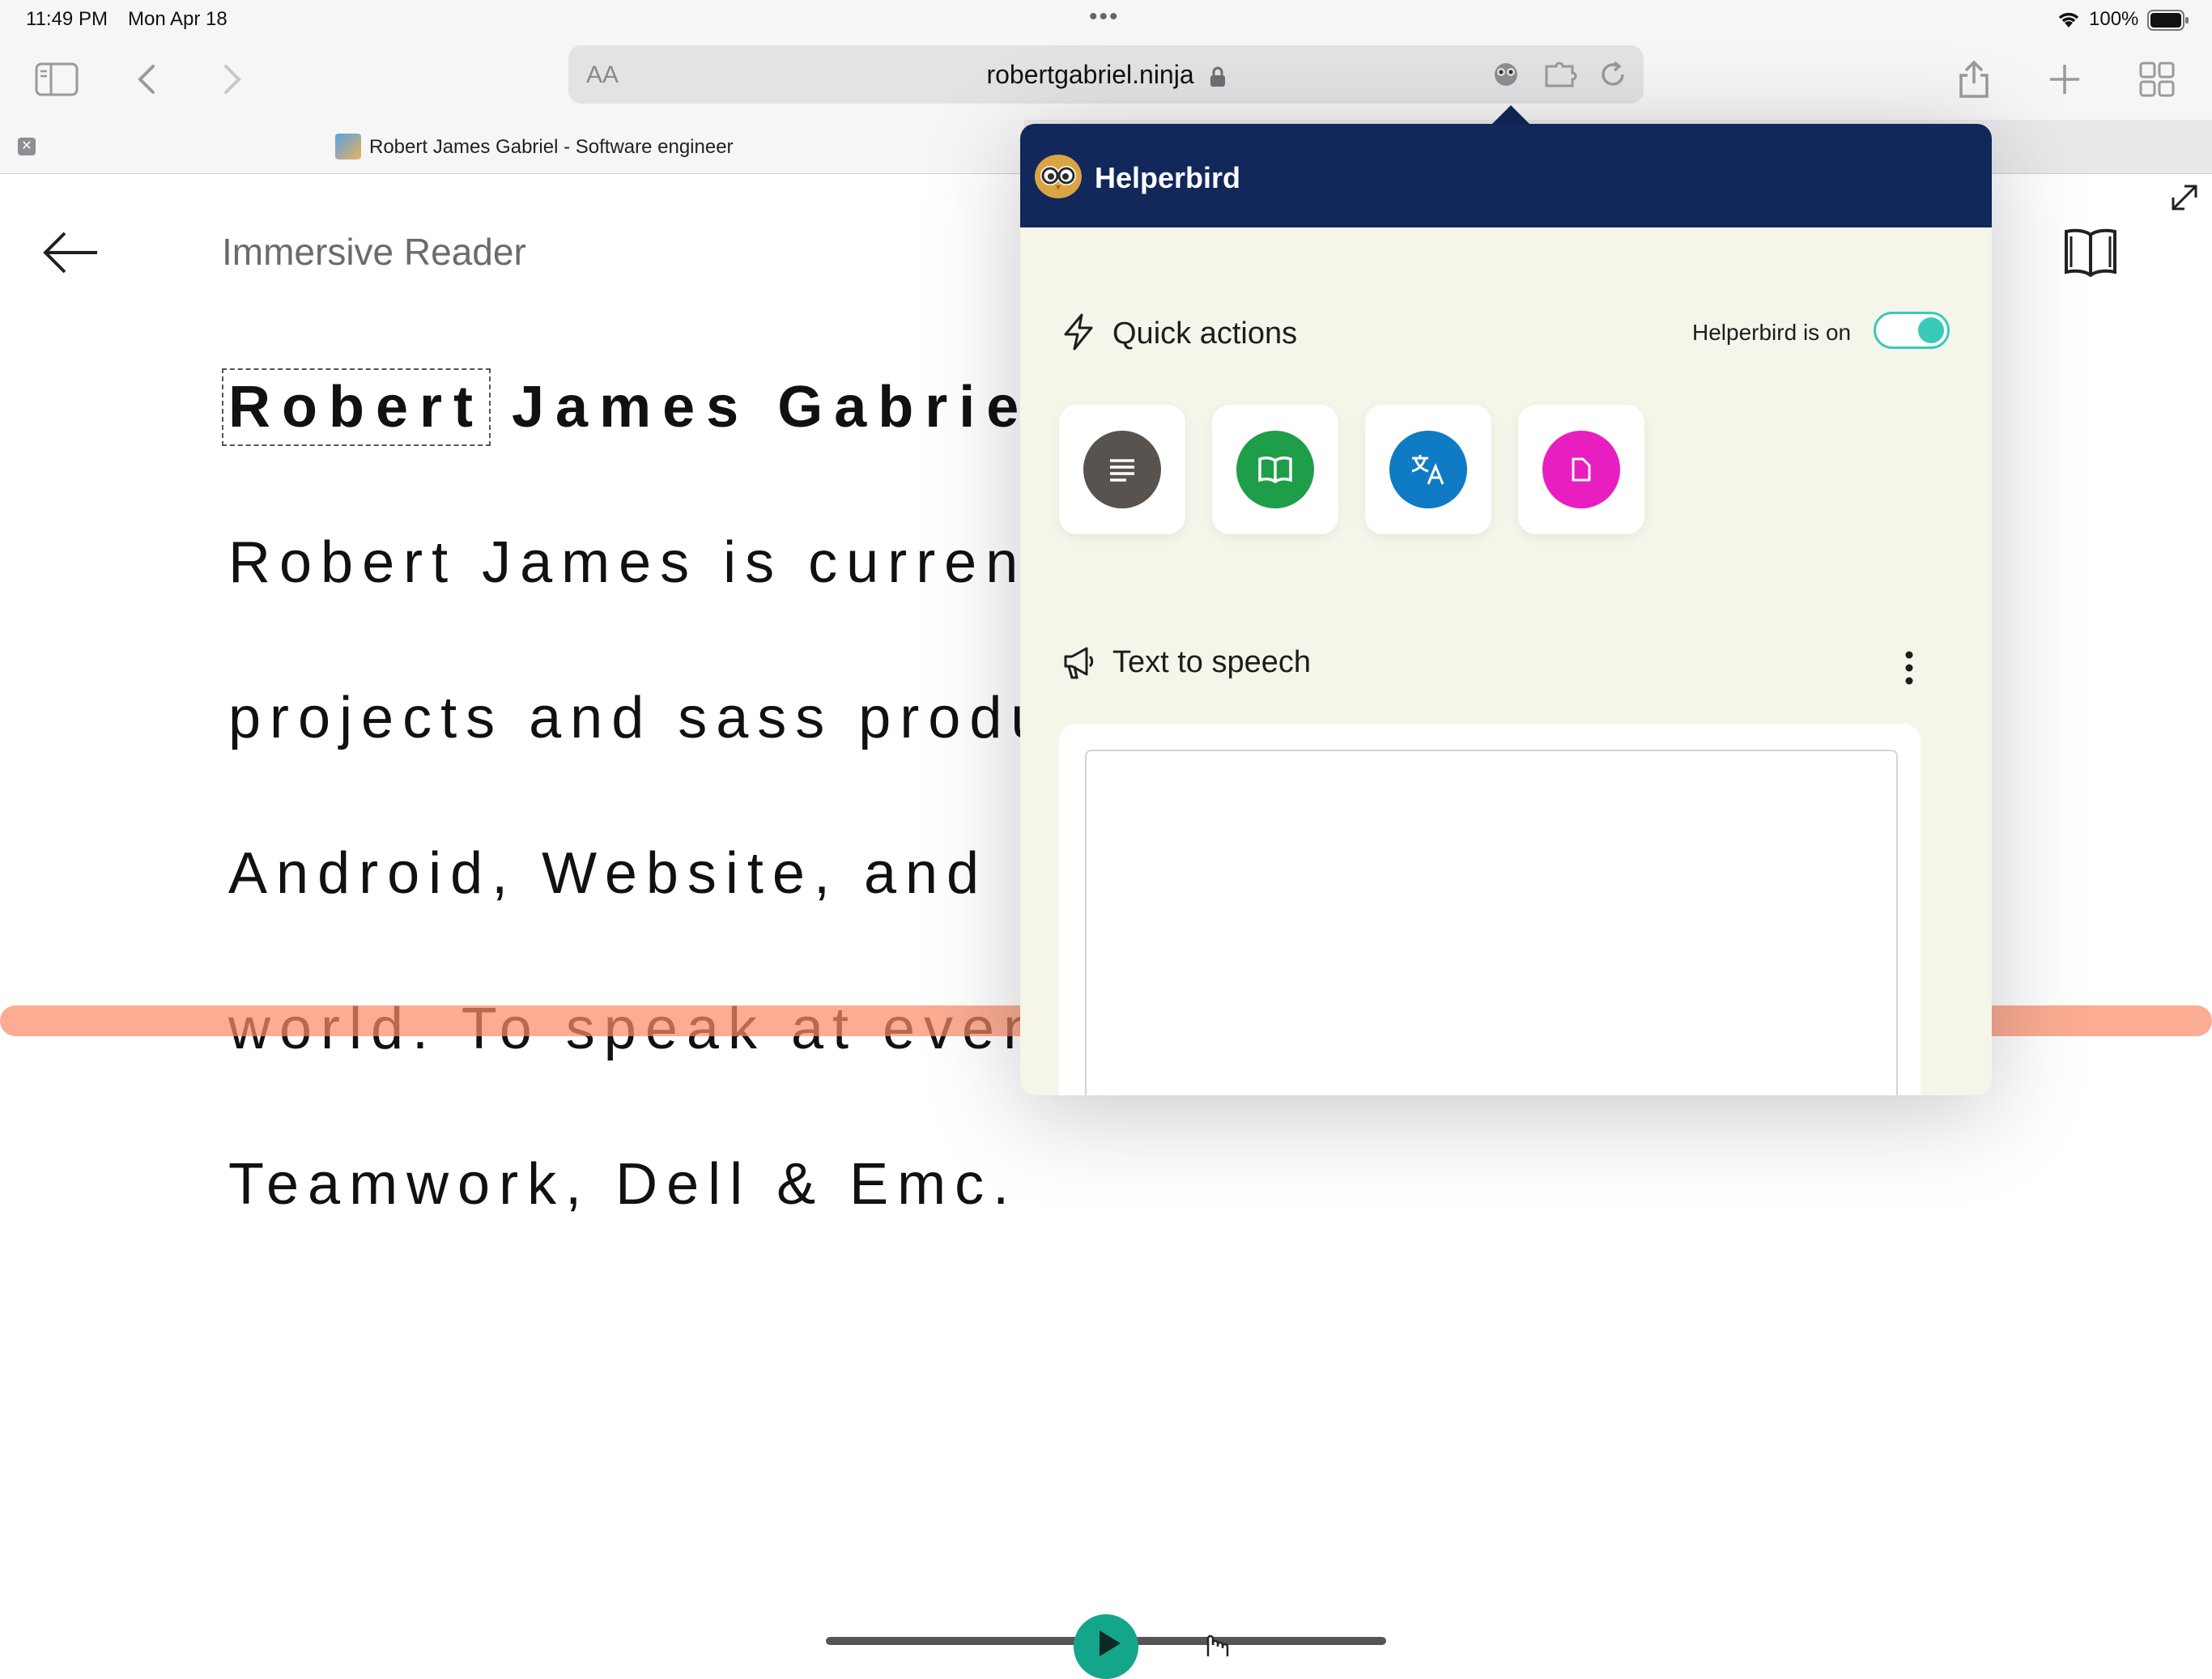 This screenshot has height=1679, width=2212. I want to click on share-icon, so click(1974, 80).